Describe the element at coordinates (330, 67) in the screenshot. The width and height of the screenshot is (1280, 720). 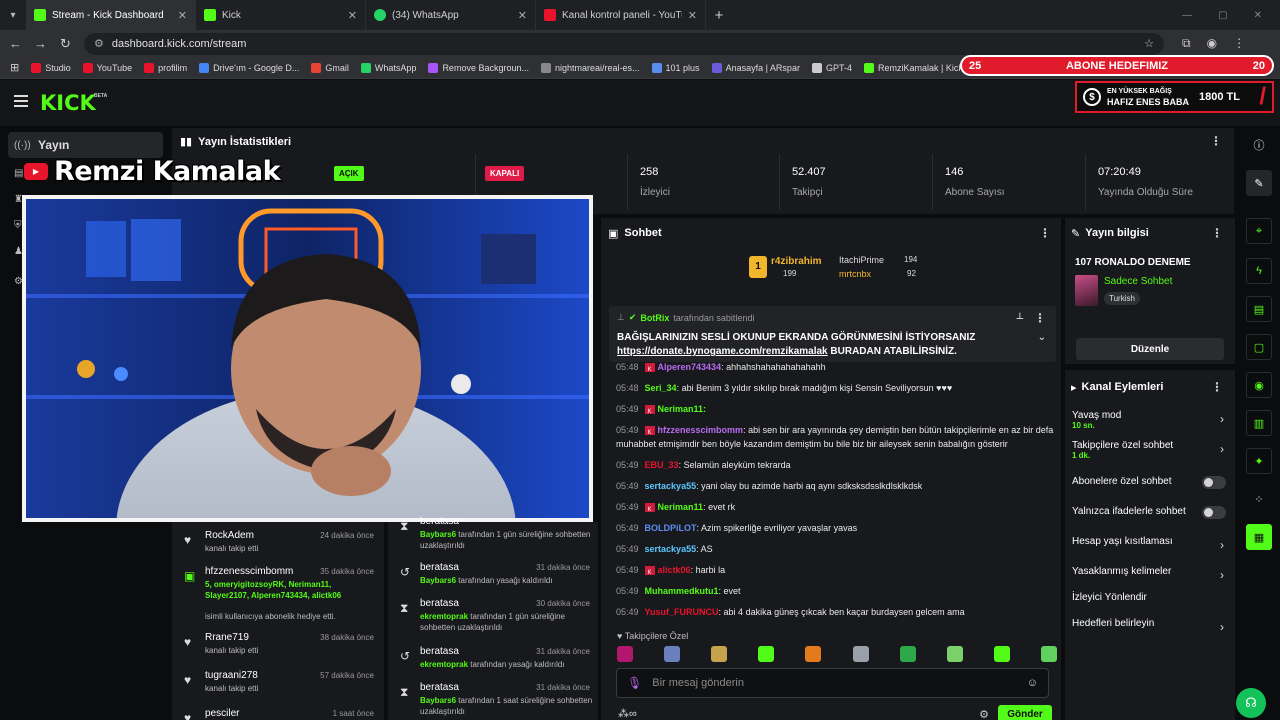
I see `bookmark-item: Gmail` at that location.